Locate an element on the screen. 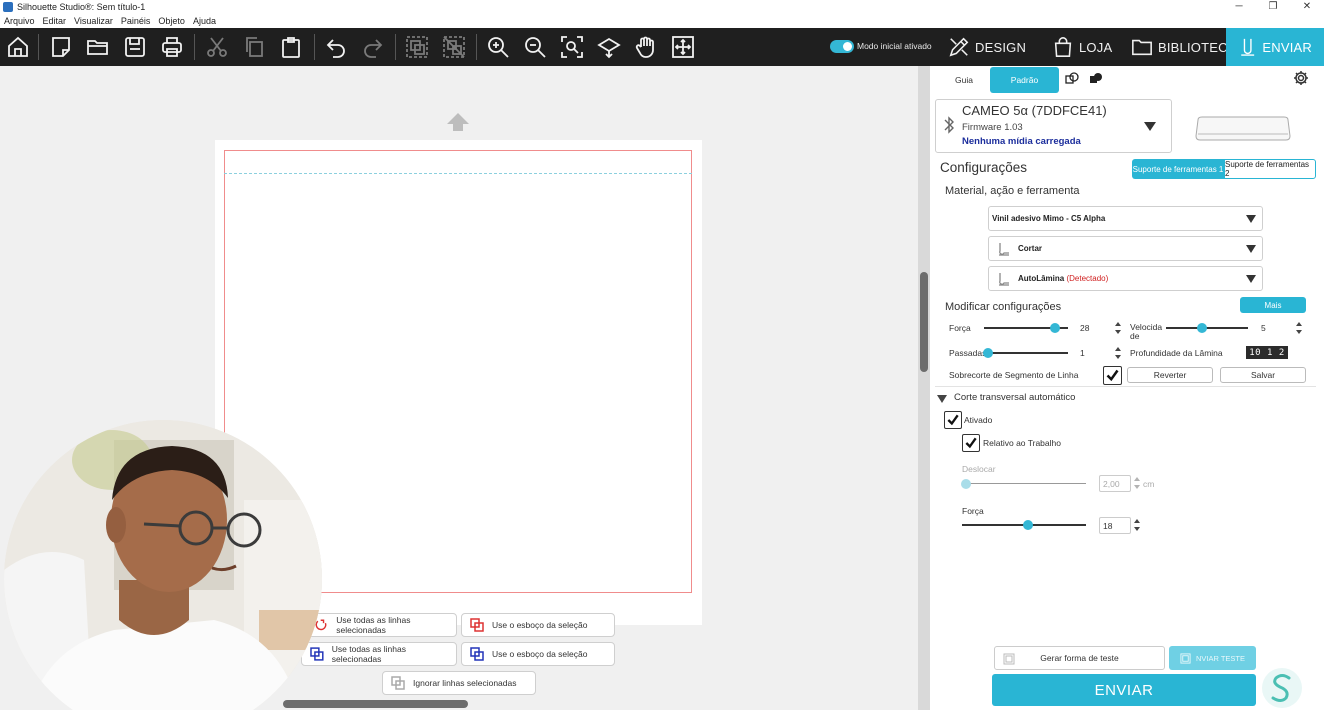  checkmark-icon is located at coordinates (971, 443).